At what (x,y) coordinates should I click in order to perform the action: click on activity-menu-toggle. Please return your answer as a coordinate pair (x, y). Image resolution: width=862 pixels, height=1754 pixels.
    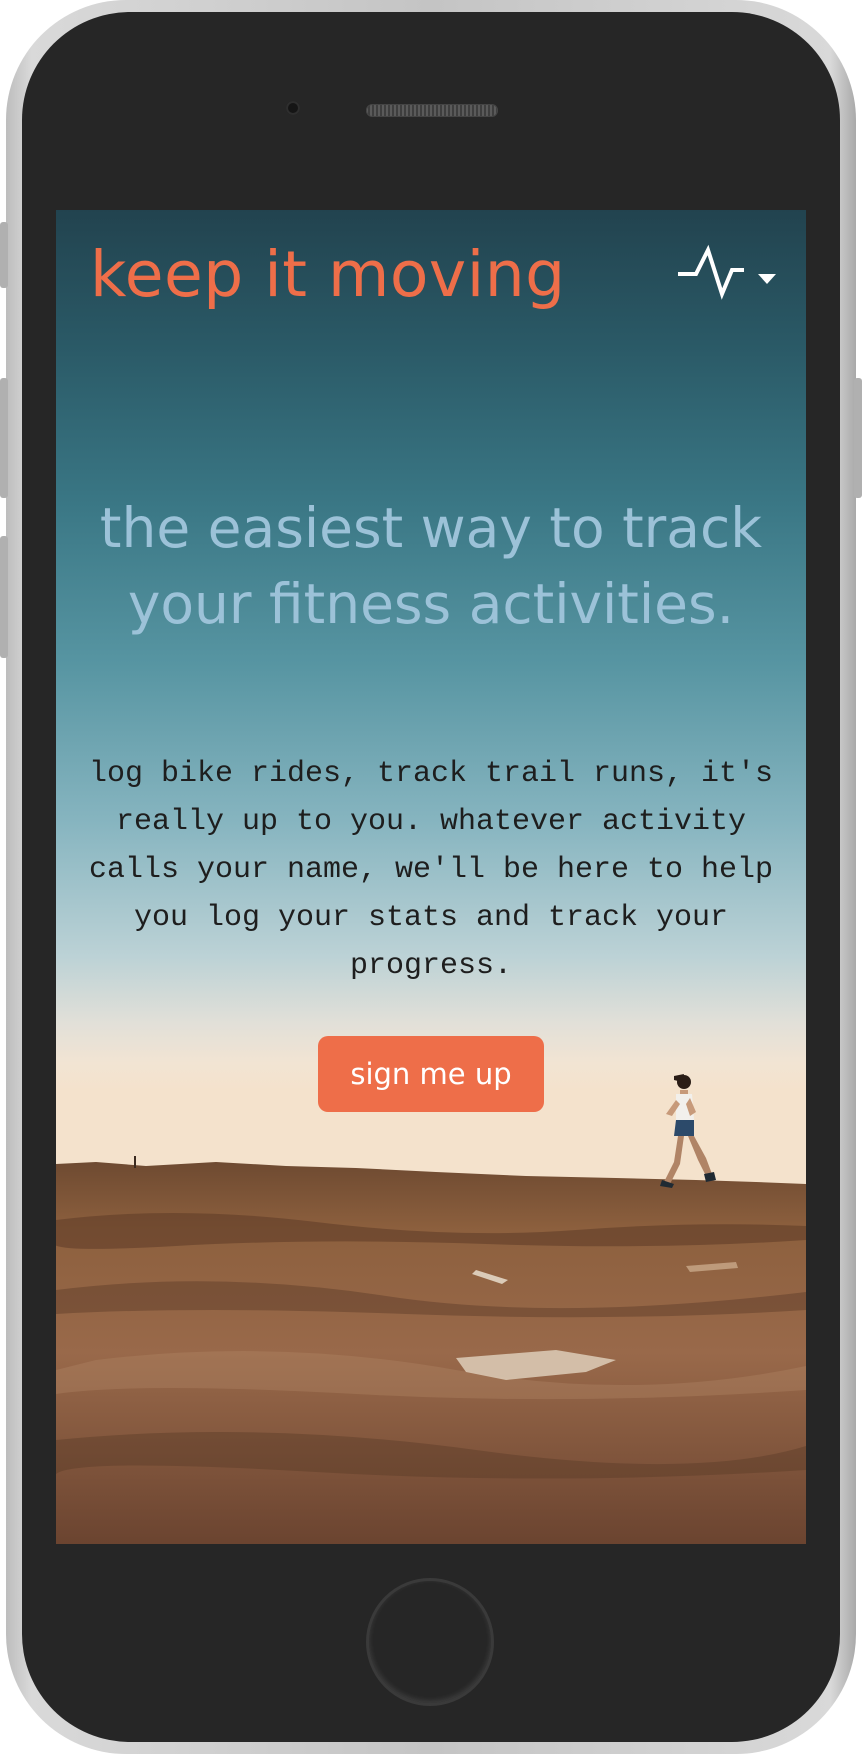
    Looking at the image, I should click on (730, 274).